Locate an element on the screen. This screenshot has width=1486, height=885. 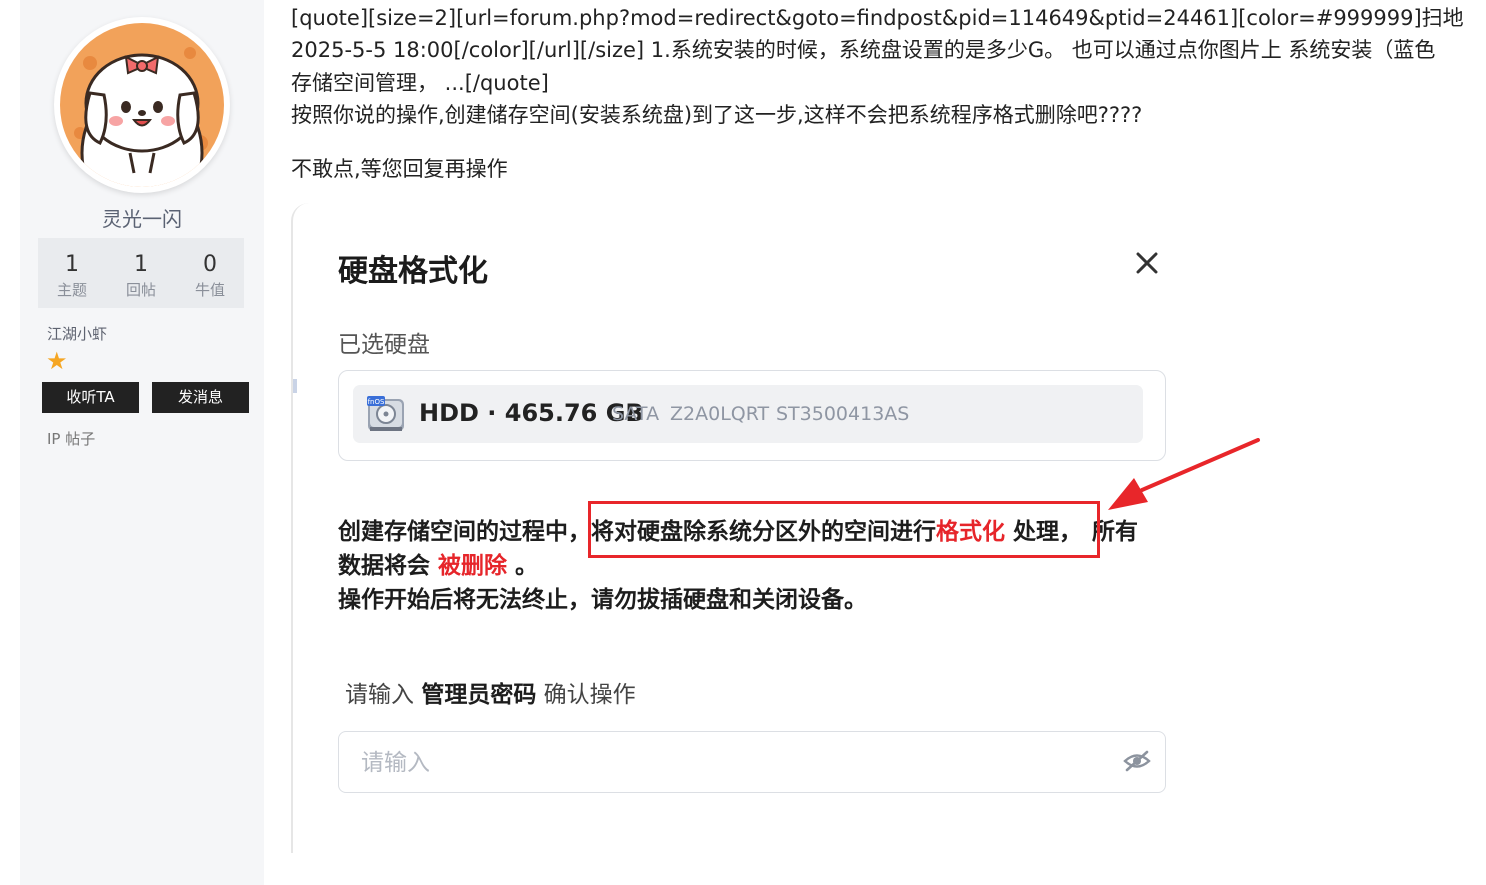
disk-interface: SATA is located at coordinates (636, 414).